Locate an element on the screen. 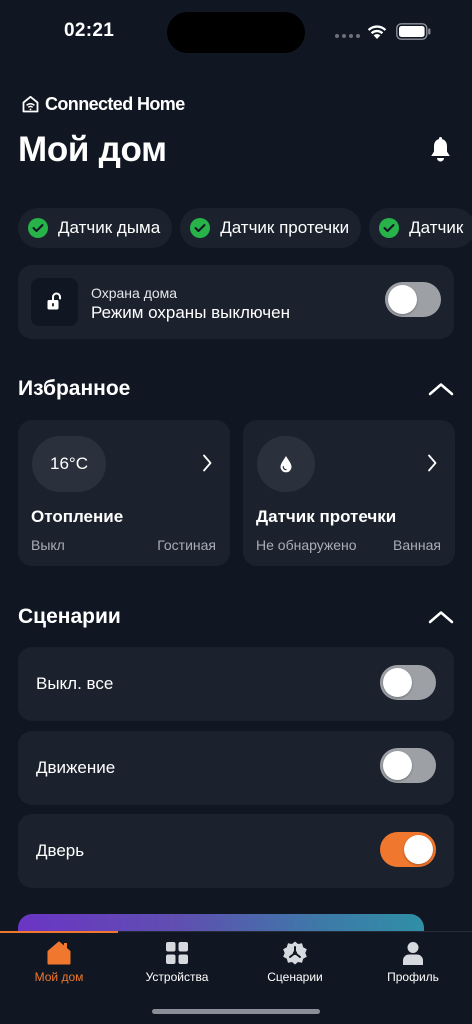 Image resolution: width=472 pixels, height=1024 pixels. favorite-status: Не обнаружено is located at coordinates (306, 545).